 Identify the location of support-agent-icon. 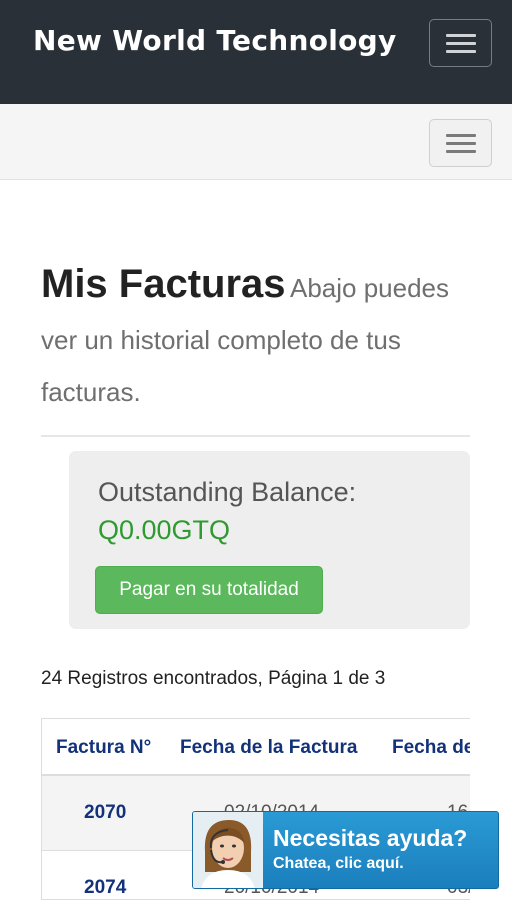
(228, 850).